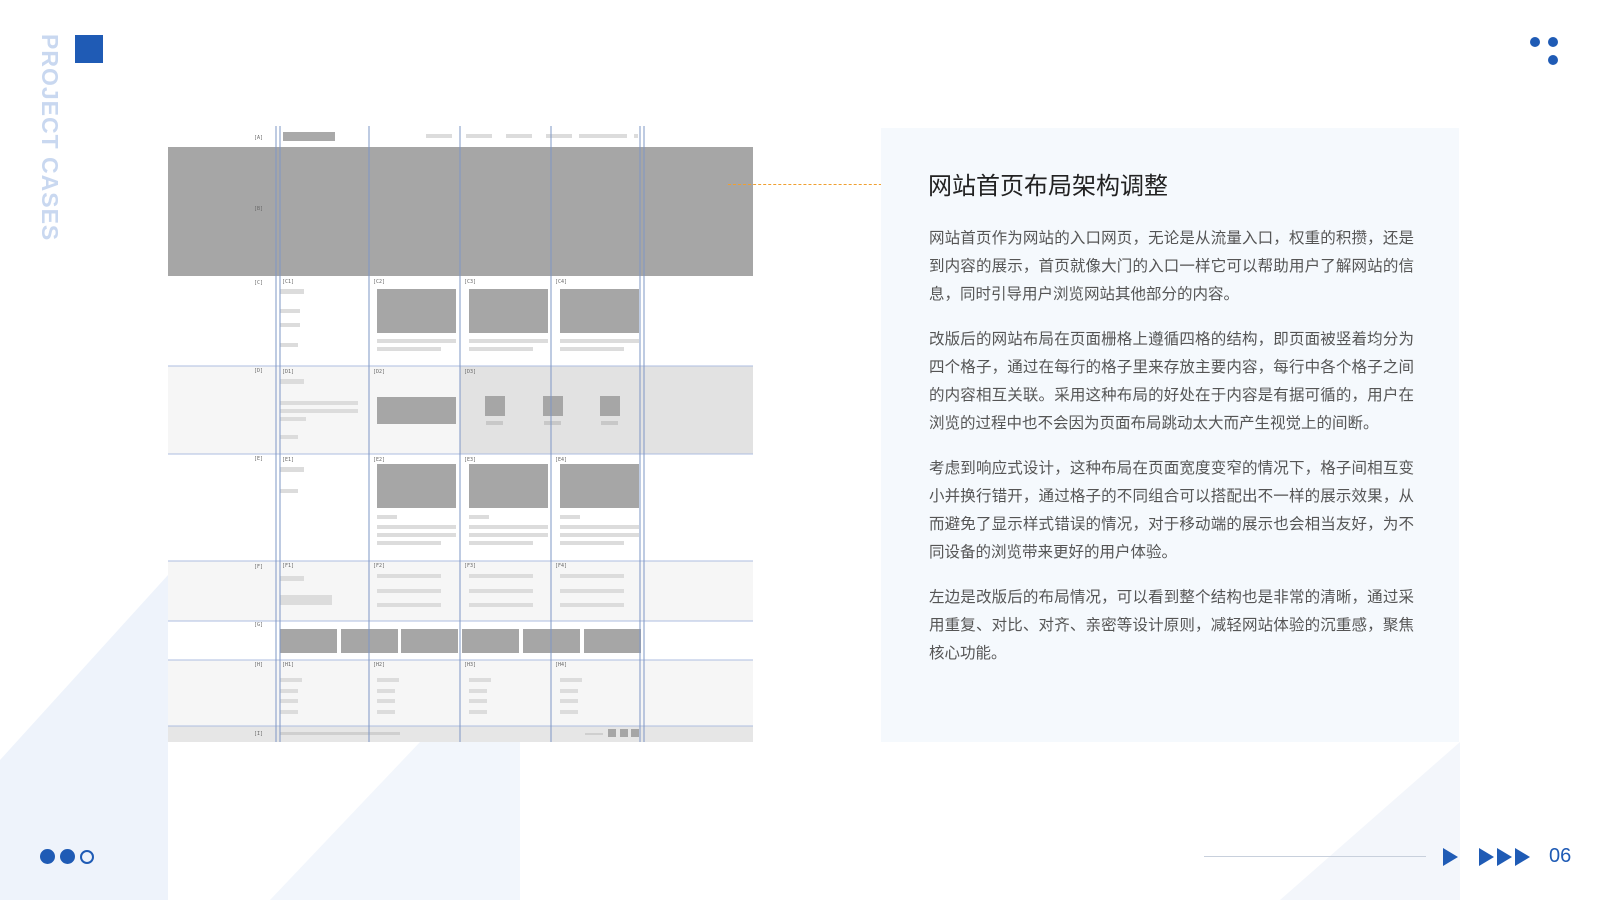 This screenshot has height=900, width=1600. What do you see at coordinates (561, 460) in the screenshot?
I see `wire-label: [E4]` at bounding box center [561, 460].